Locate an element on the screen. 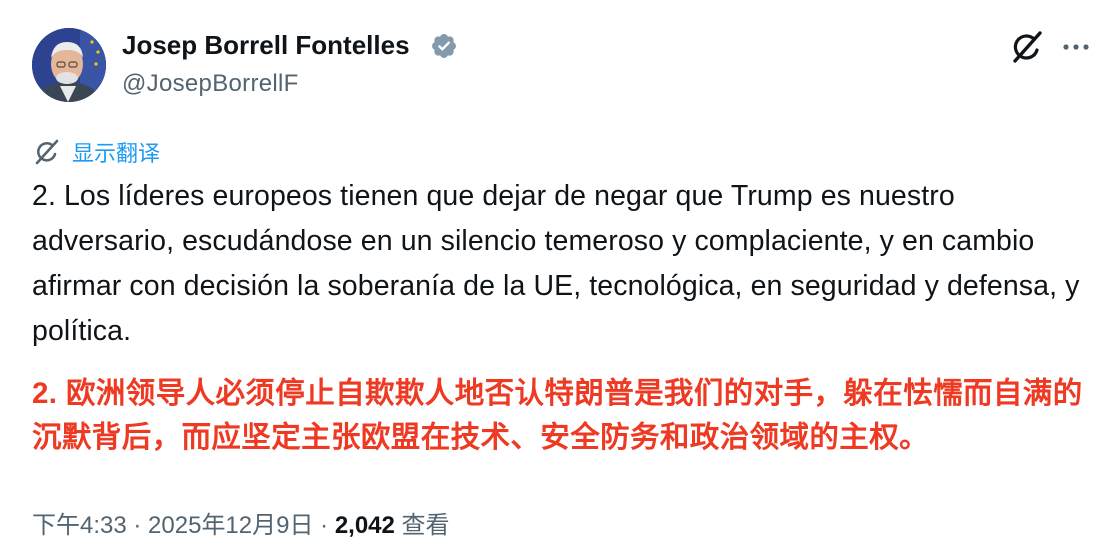 This screenshot has height=544, width=1111. more-dots-icon is located at coordinates (1076, 47).